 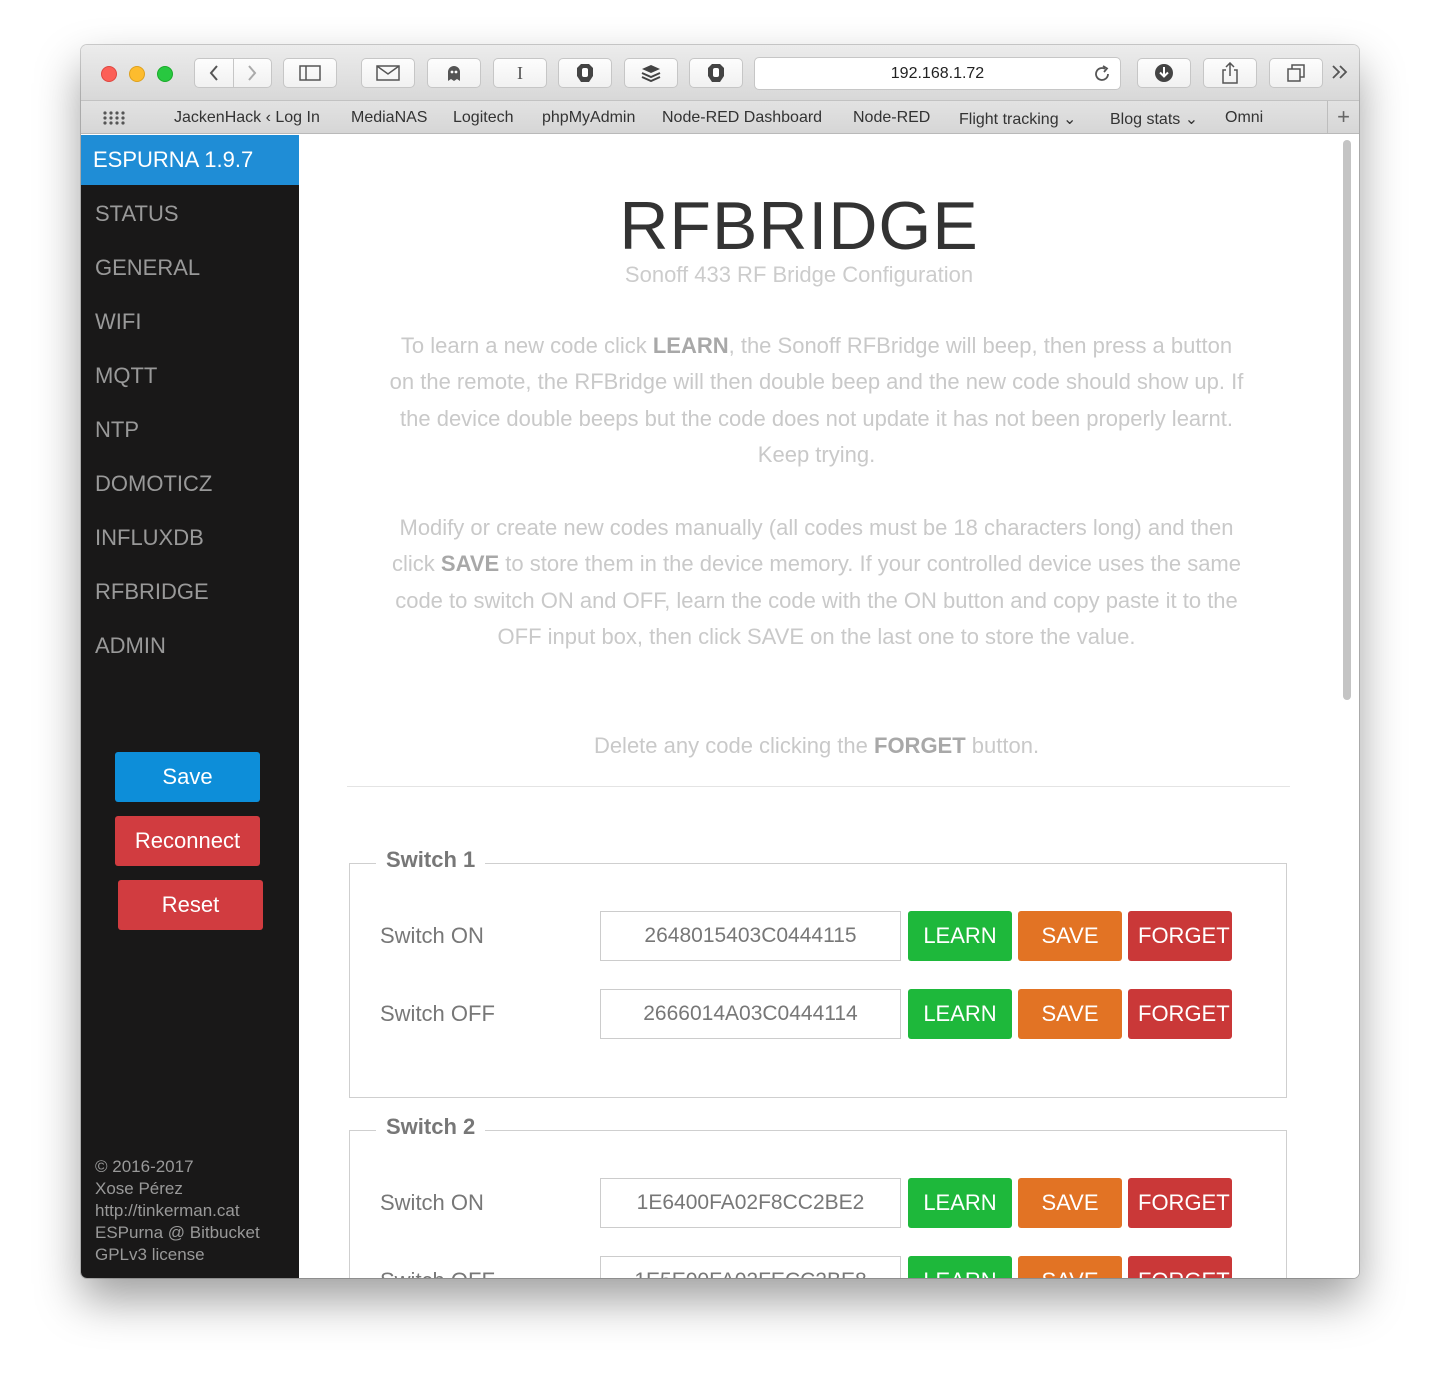 I want to click on bookmark-item: Blog stats ⌄, so click(x=1154, y=119).